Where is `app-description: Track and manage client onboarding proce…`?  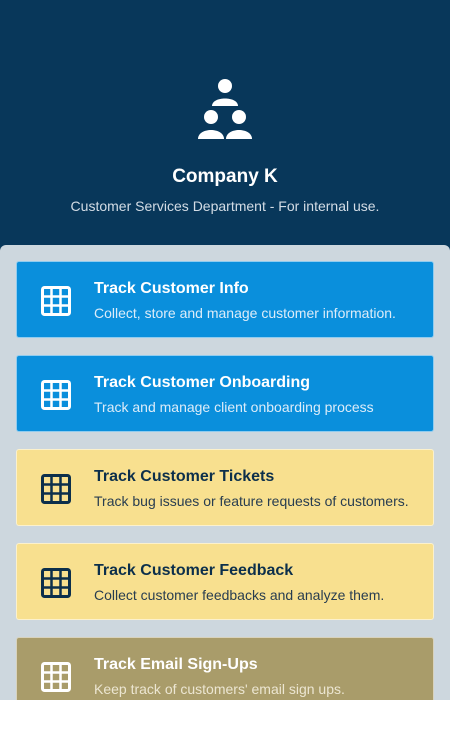 app-description: Track and manage client onboarding proce… is located at coordinates (234, 407).